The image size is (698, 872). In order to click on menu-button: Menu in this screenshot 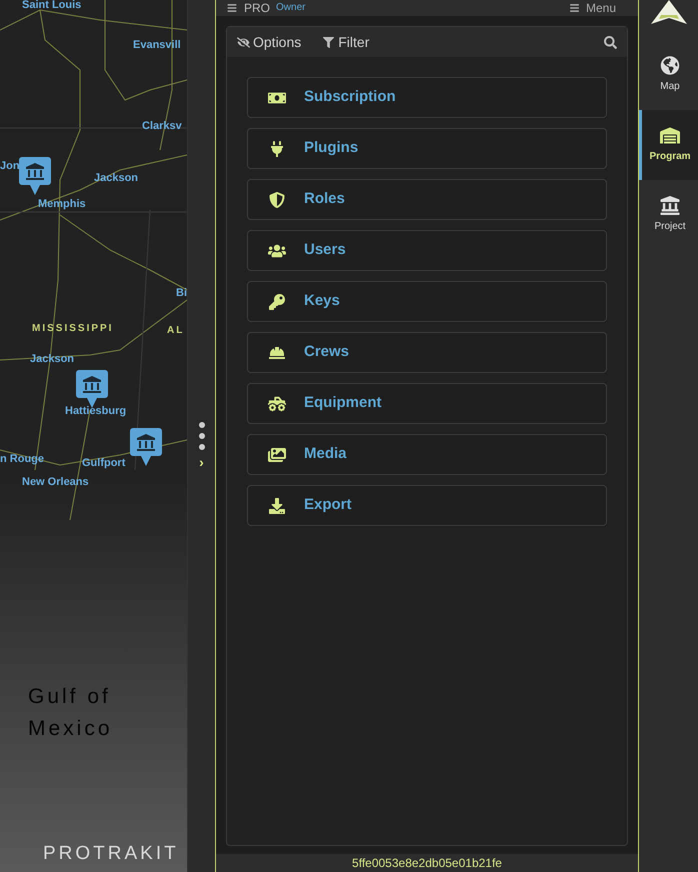, I will do `click(592, 8)`.